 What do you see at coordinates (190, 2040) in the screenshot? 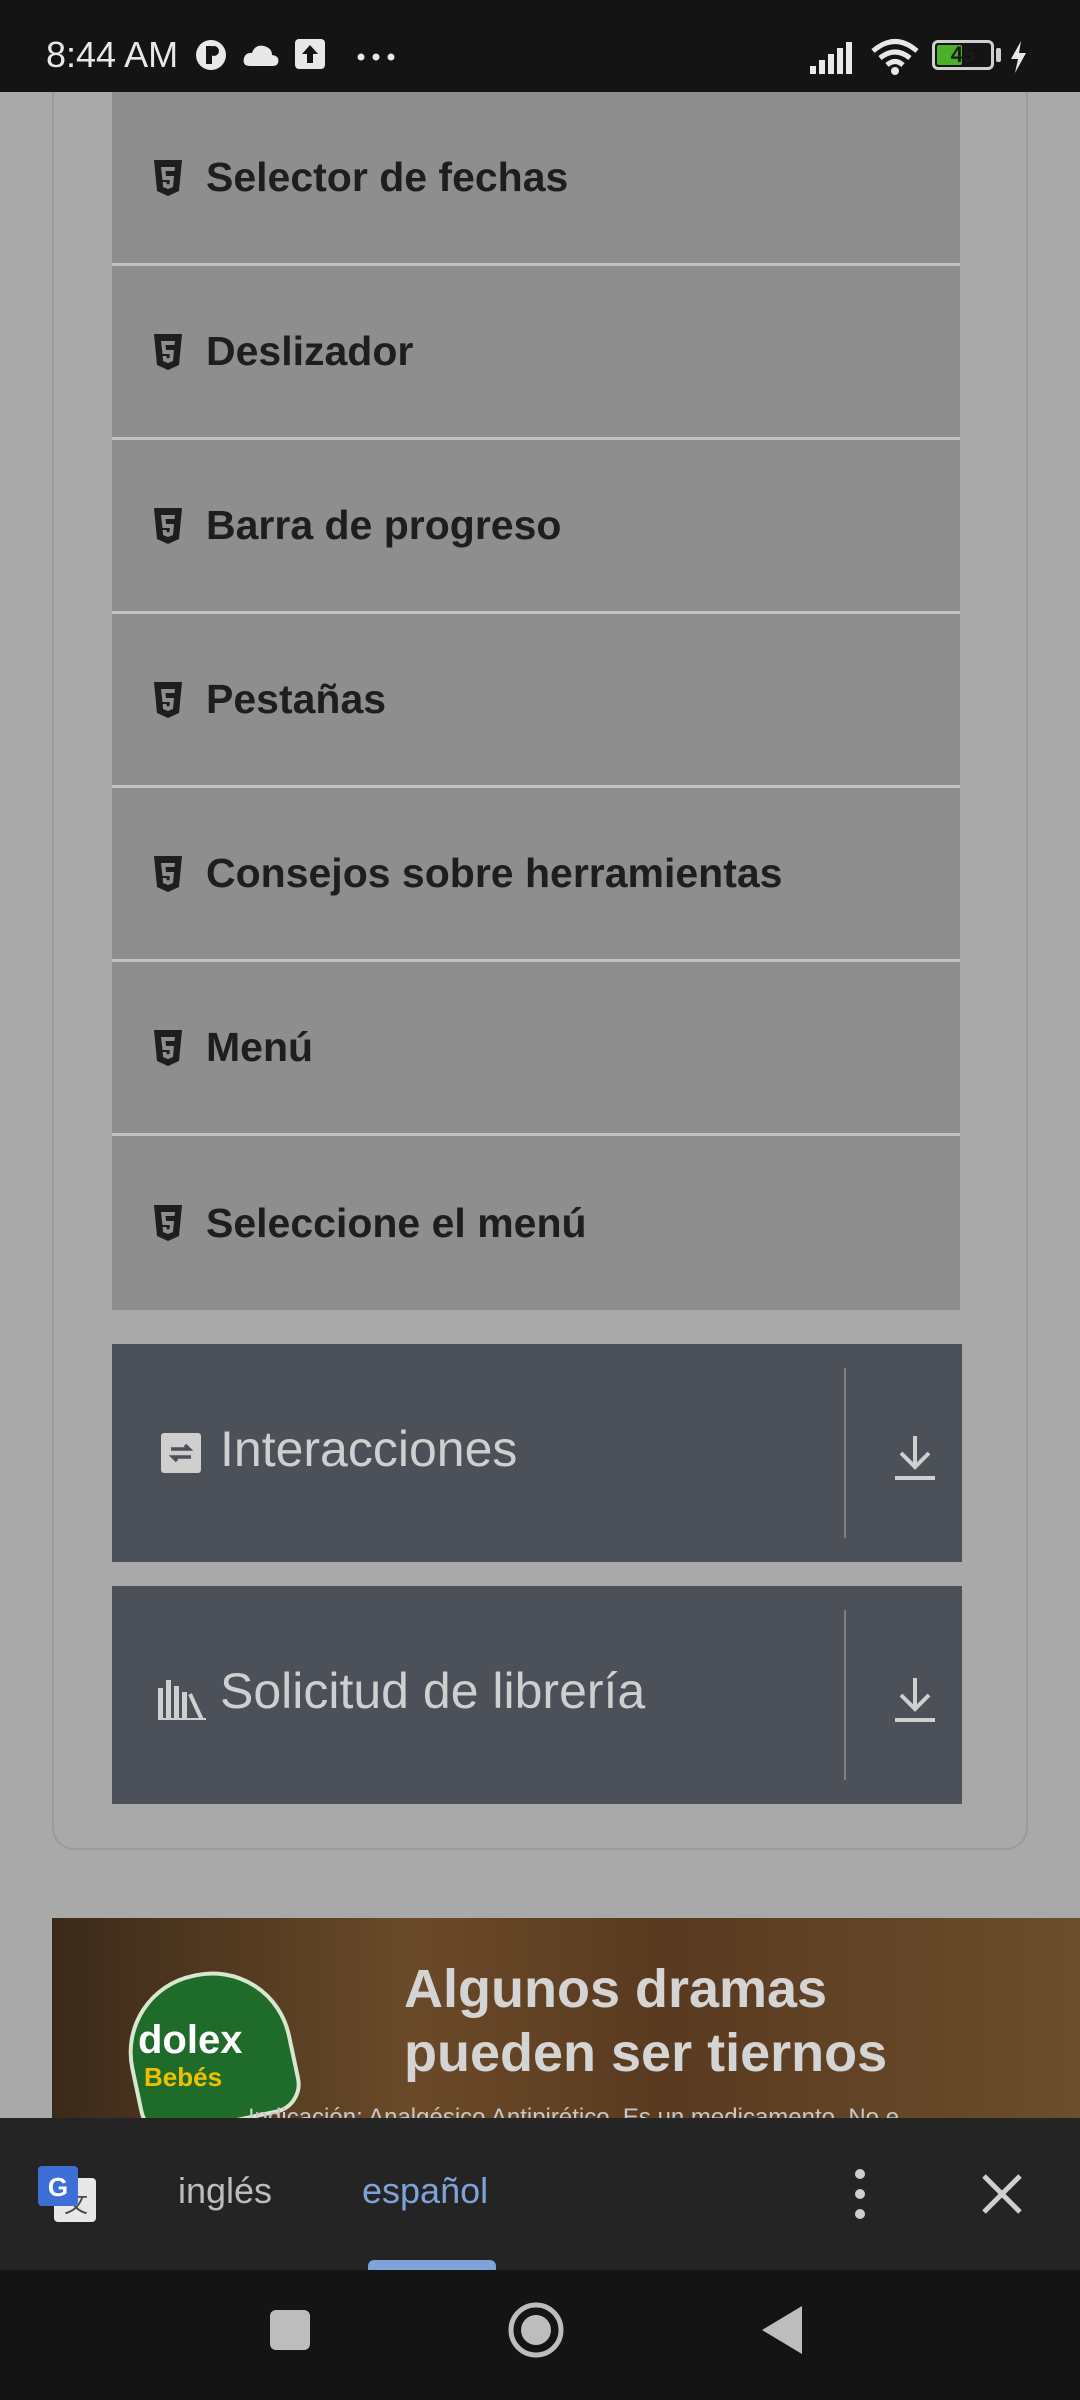
I see `ad-logo-text: dolex` at bounding box center [190, 2040].